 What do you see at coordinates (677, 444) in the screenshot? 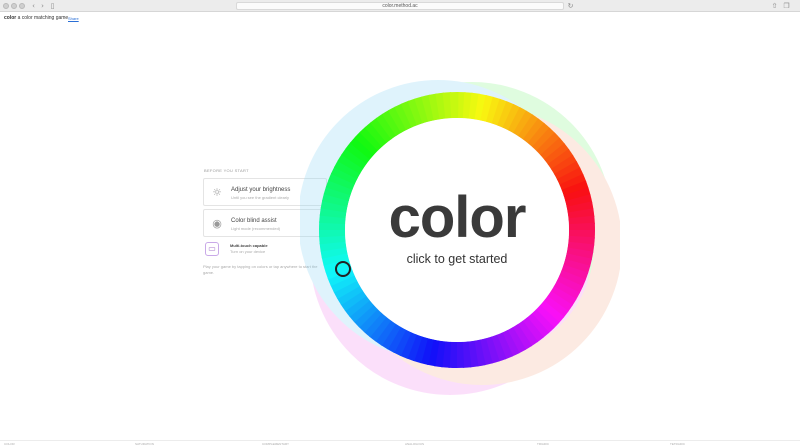
I see `footer-link: Tetradic` at bounding box center [677, 444].